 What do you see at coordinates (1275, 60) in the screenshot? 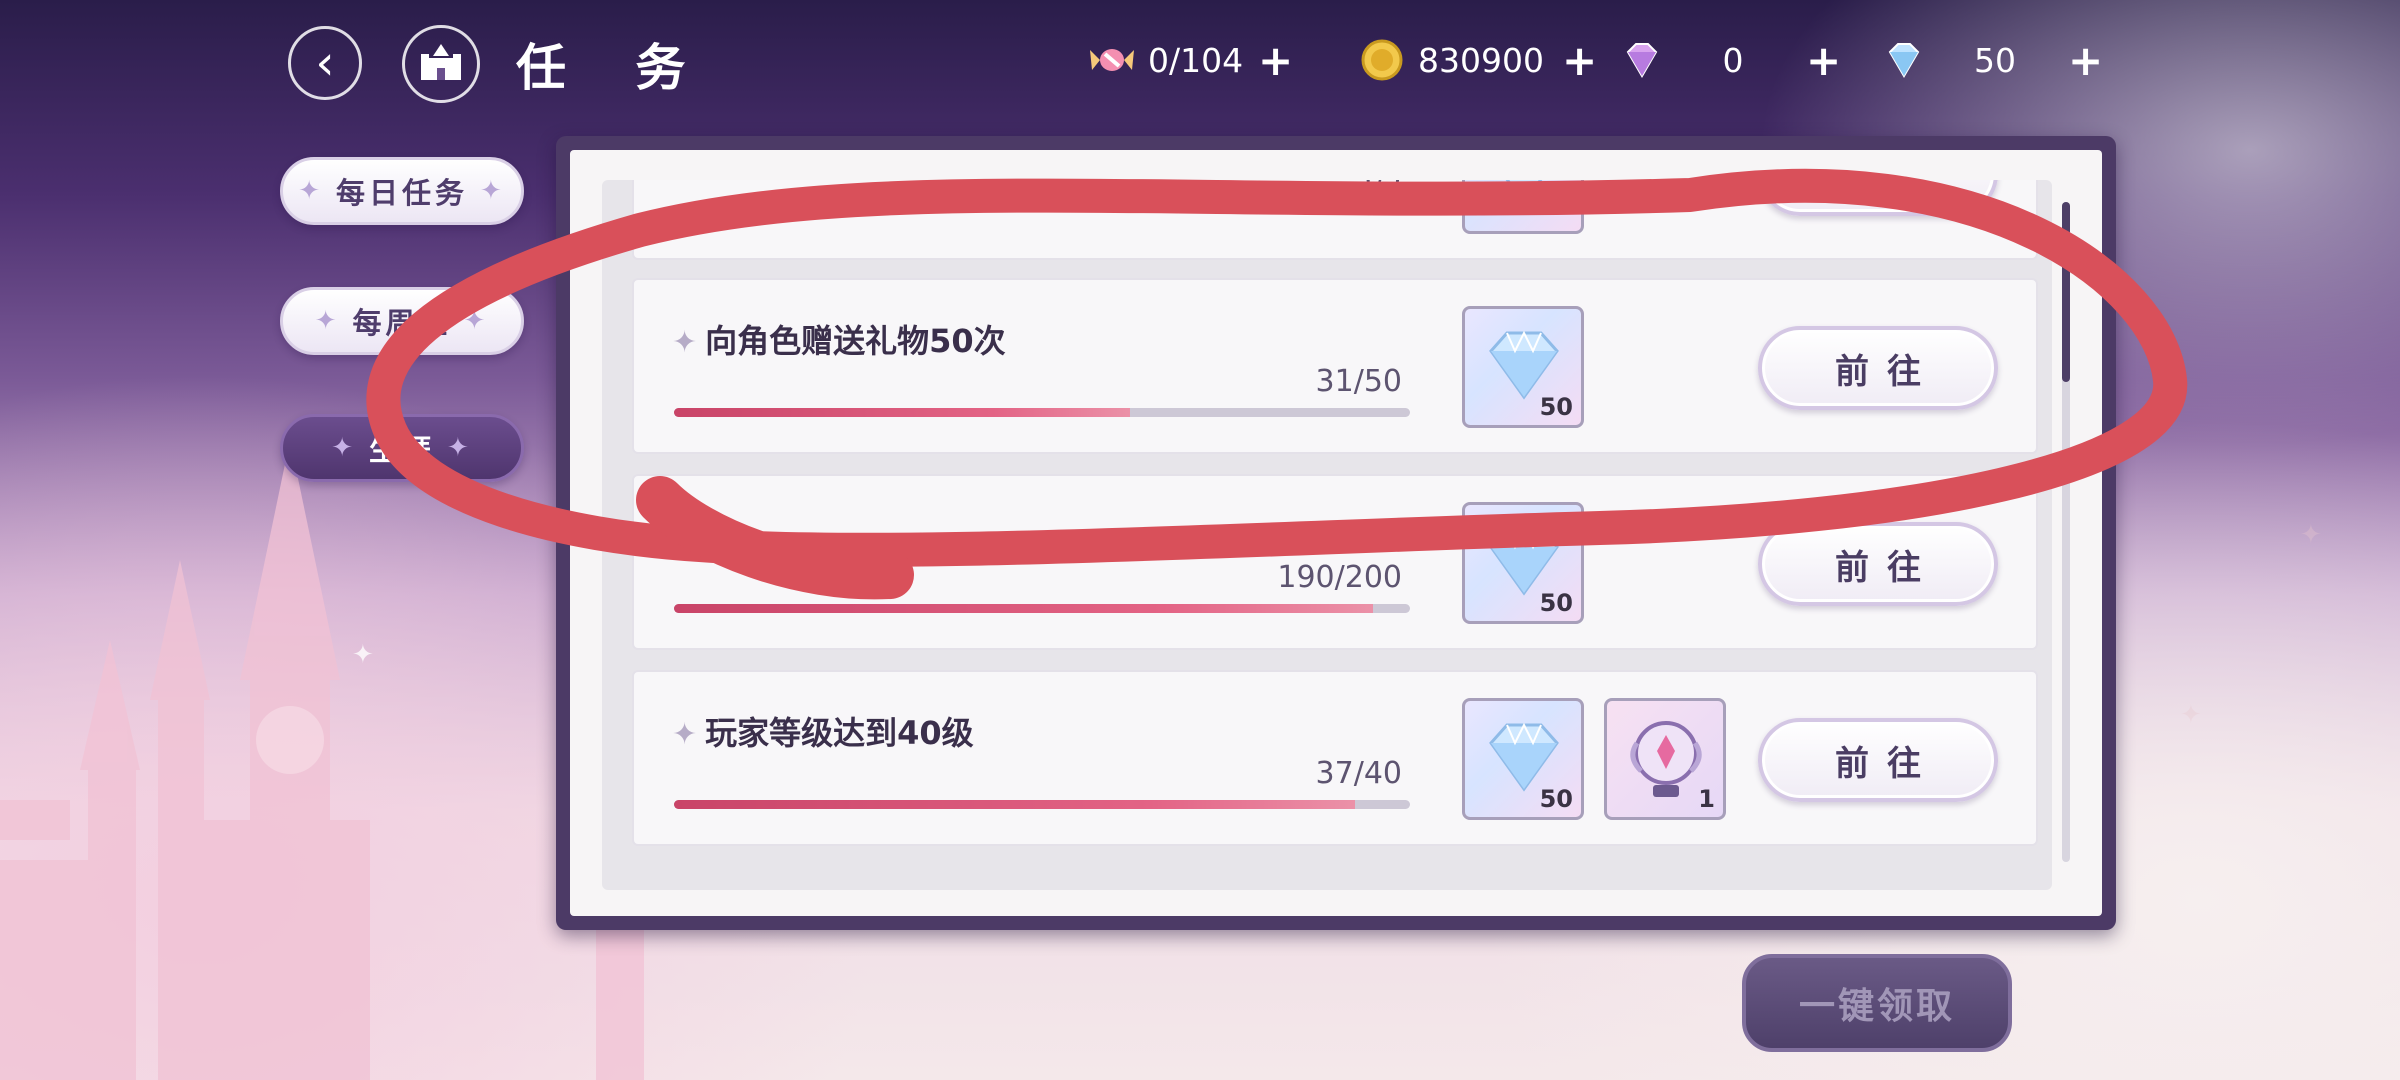
I see `add-candy-button: +` at bounding box center [1275, 60].